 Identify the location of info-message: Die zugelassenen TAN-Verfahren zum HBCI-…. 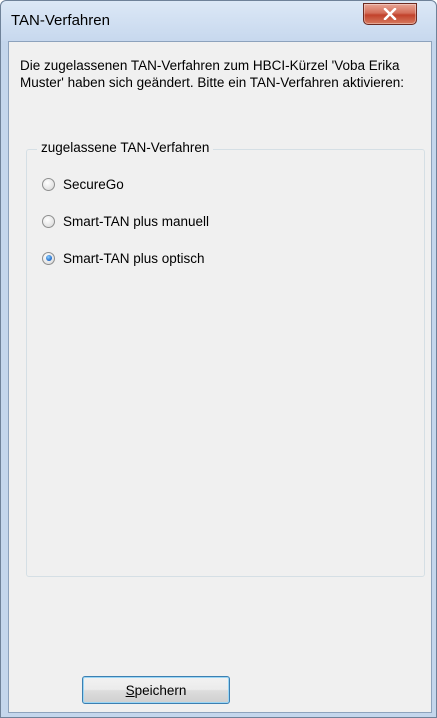
(212, 74).